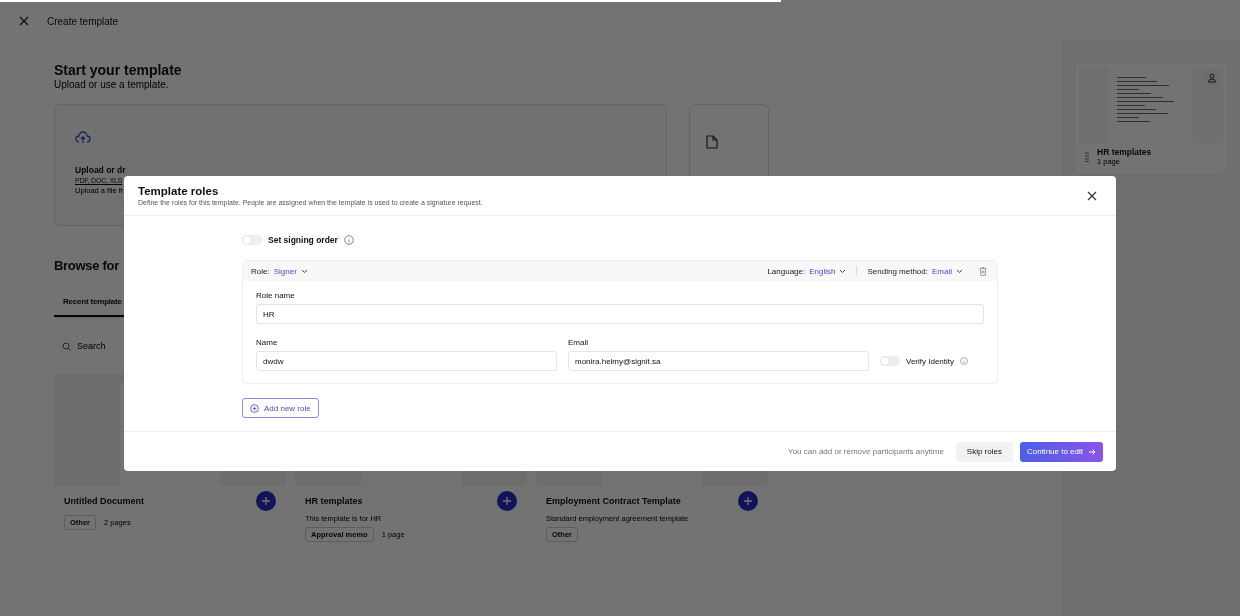  Describe the element at coordinates (1087, 156) in the screenshot. I see `drag-handle-icon` at that location.